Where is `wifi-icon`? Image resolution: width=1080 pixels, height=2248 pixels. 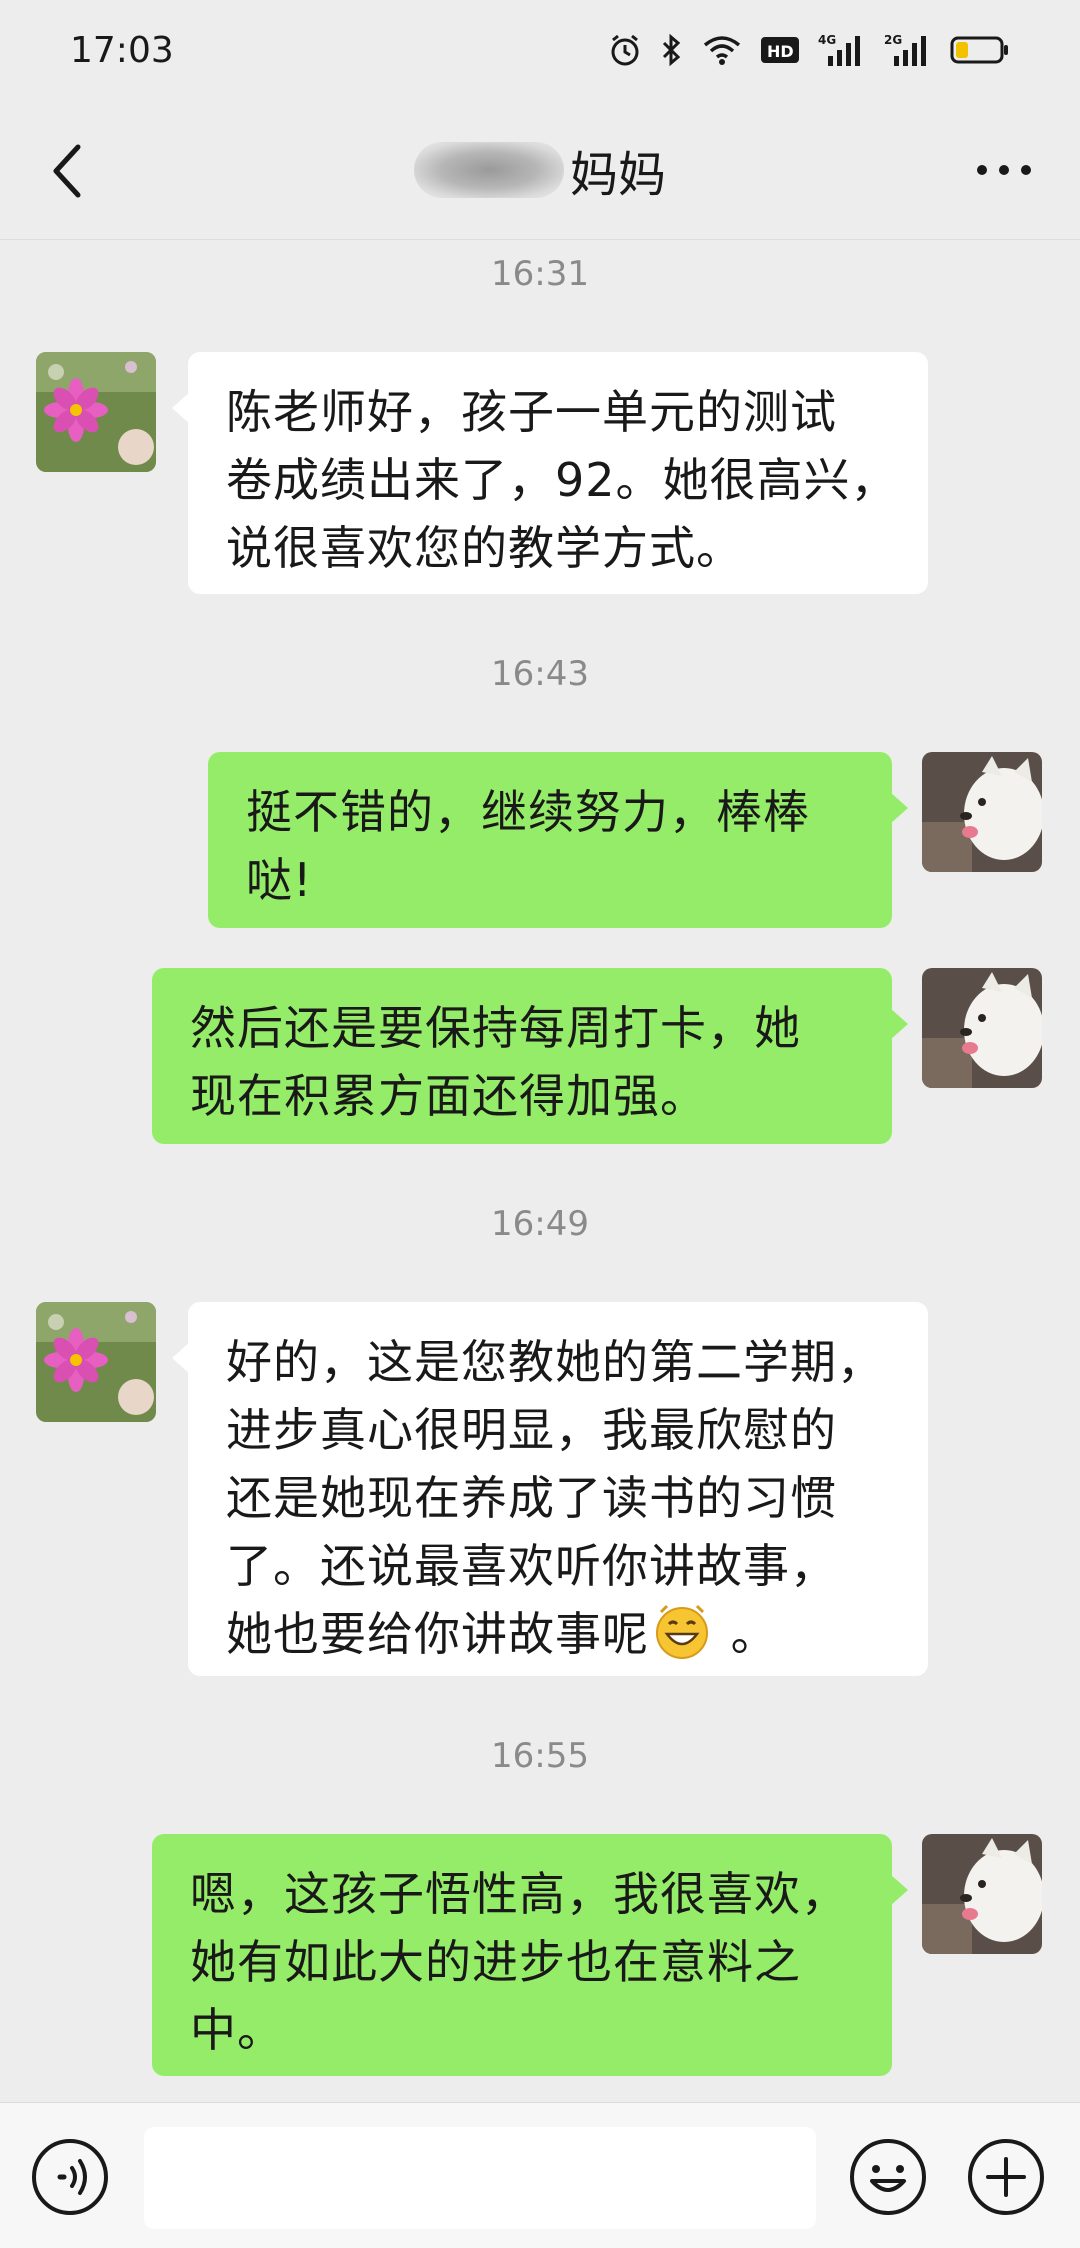 wifi-icon is located at coordinates (722, 50).